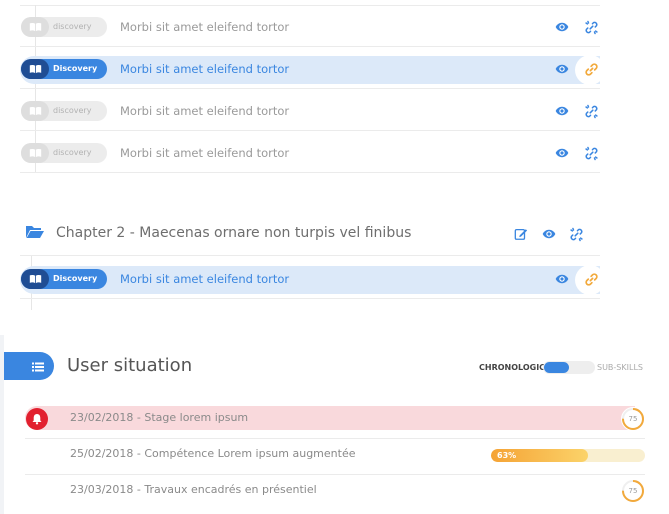  Describe the element at coordinates (159, 417) in the screenshot. I see `situation-text: 23/02/2018 - Stage lorem ipsum` at that location.